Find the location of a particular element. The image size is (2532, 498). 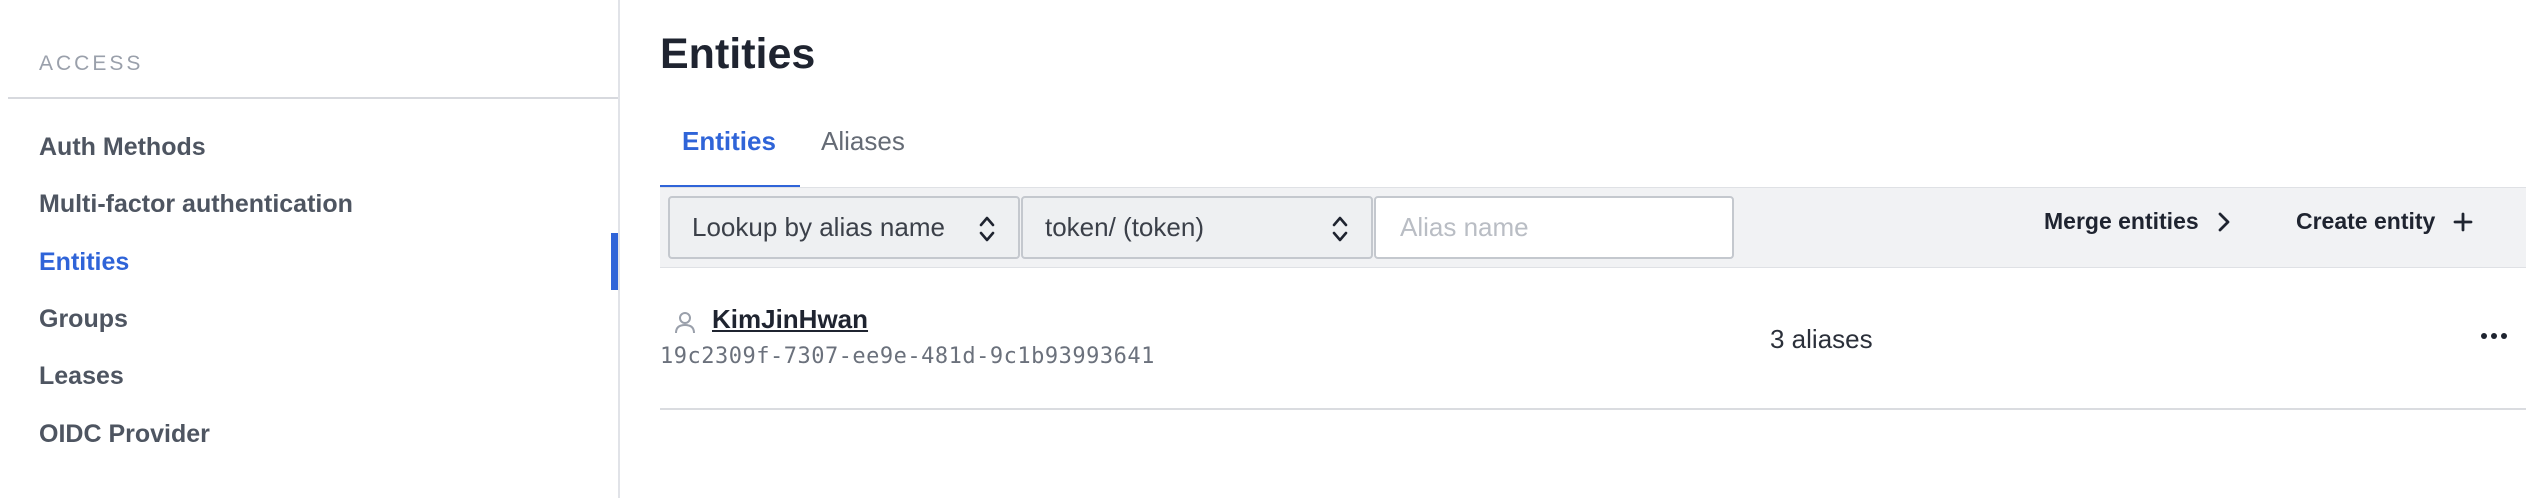

plus-icon is located at coordinates (2463, 221).